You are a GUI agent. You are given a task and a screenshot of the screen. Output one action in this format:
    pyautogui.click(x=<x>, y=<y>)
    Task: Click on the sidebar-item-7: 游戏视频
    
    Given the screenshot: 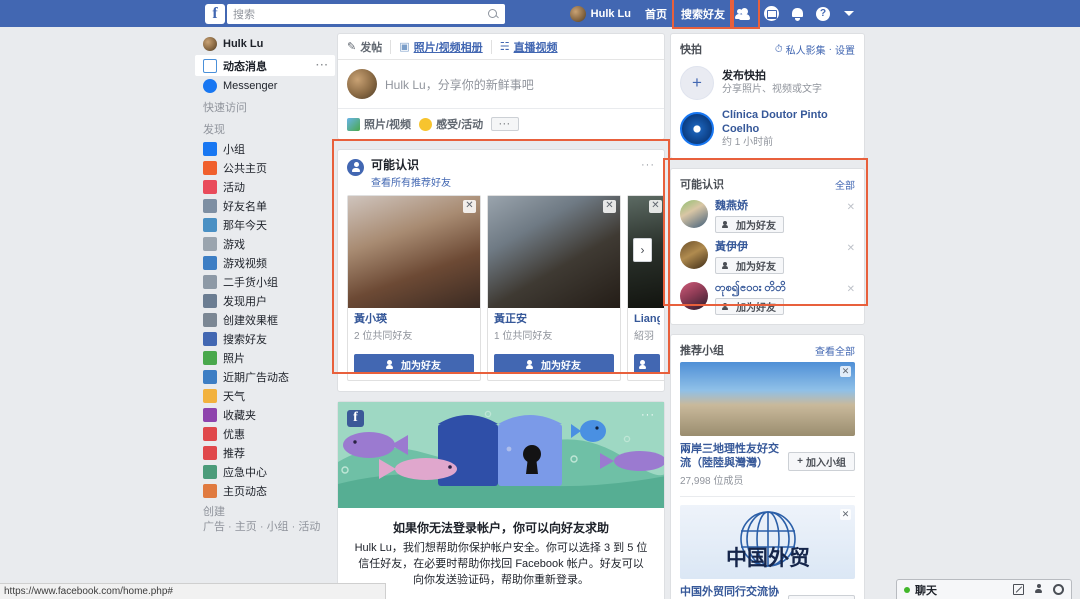 What is the action you would take?
    pyautogui.click(x=265, y=262)
    